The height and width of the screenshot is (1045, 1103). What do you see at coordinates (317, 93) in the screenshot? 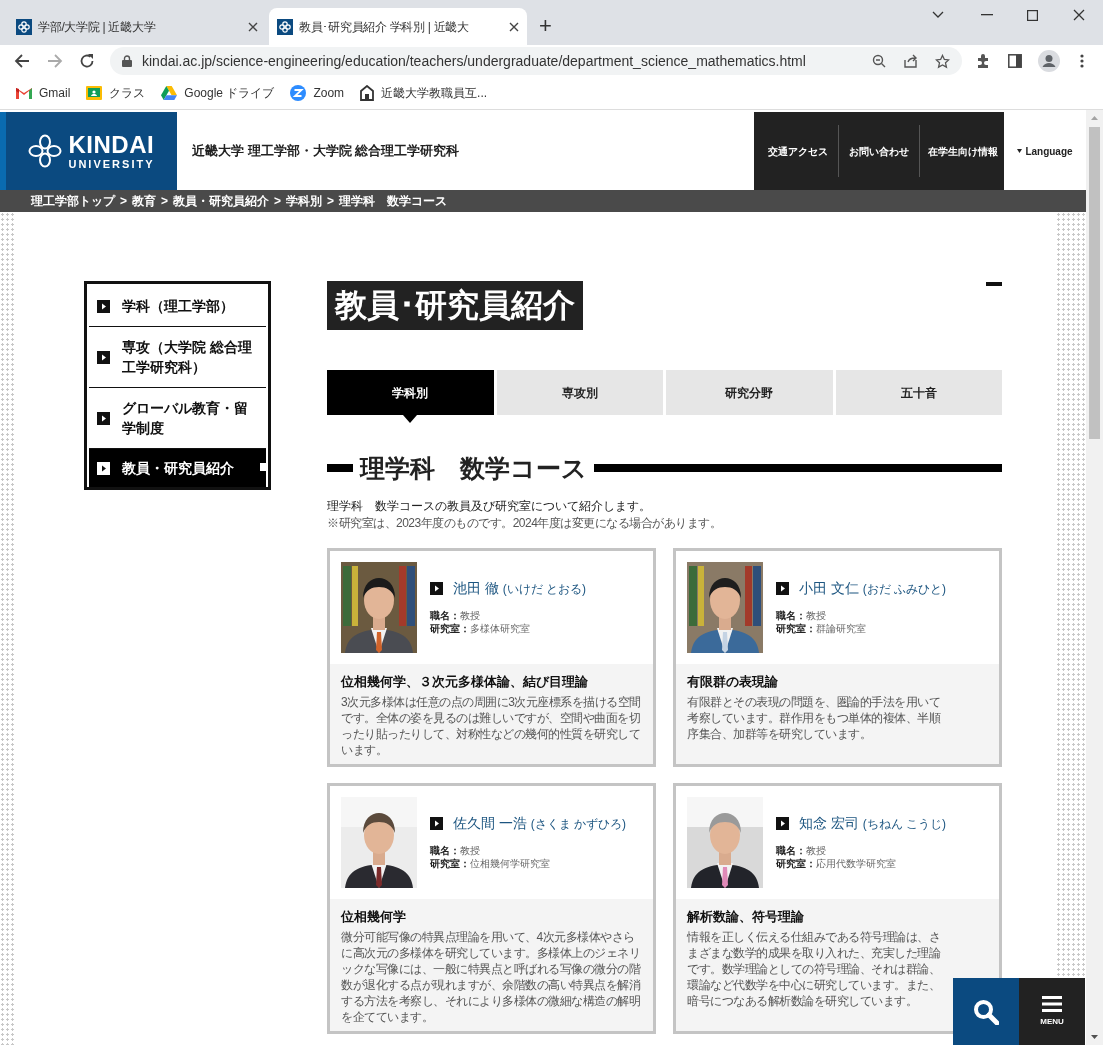
I see `bookmark-link: Zoom` at bounding box center [317, 93].